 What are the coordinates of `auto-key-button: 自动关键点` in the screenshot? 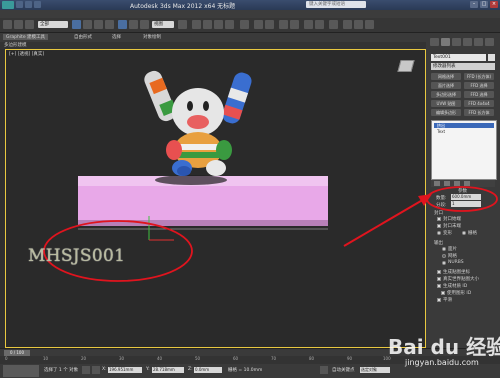 It's located at (343, 370).